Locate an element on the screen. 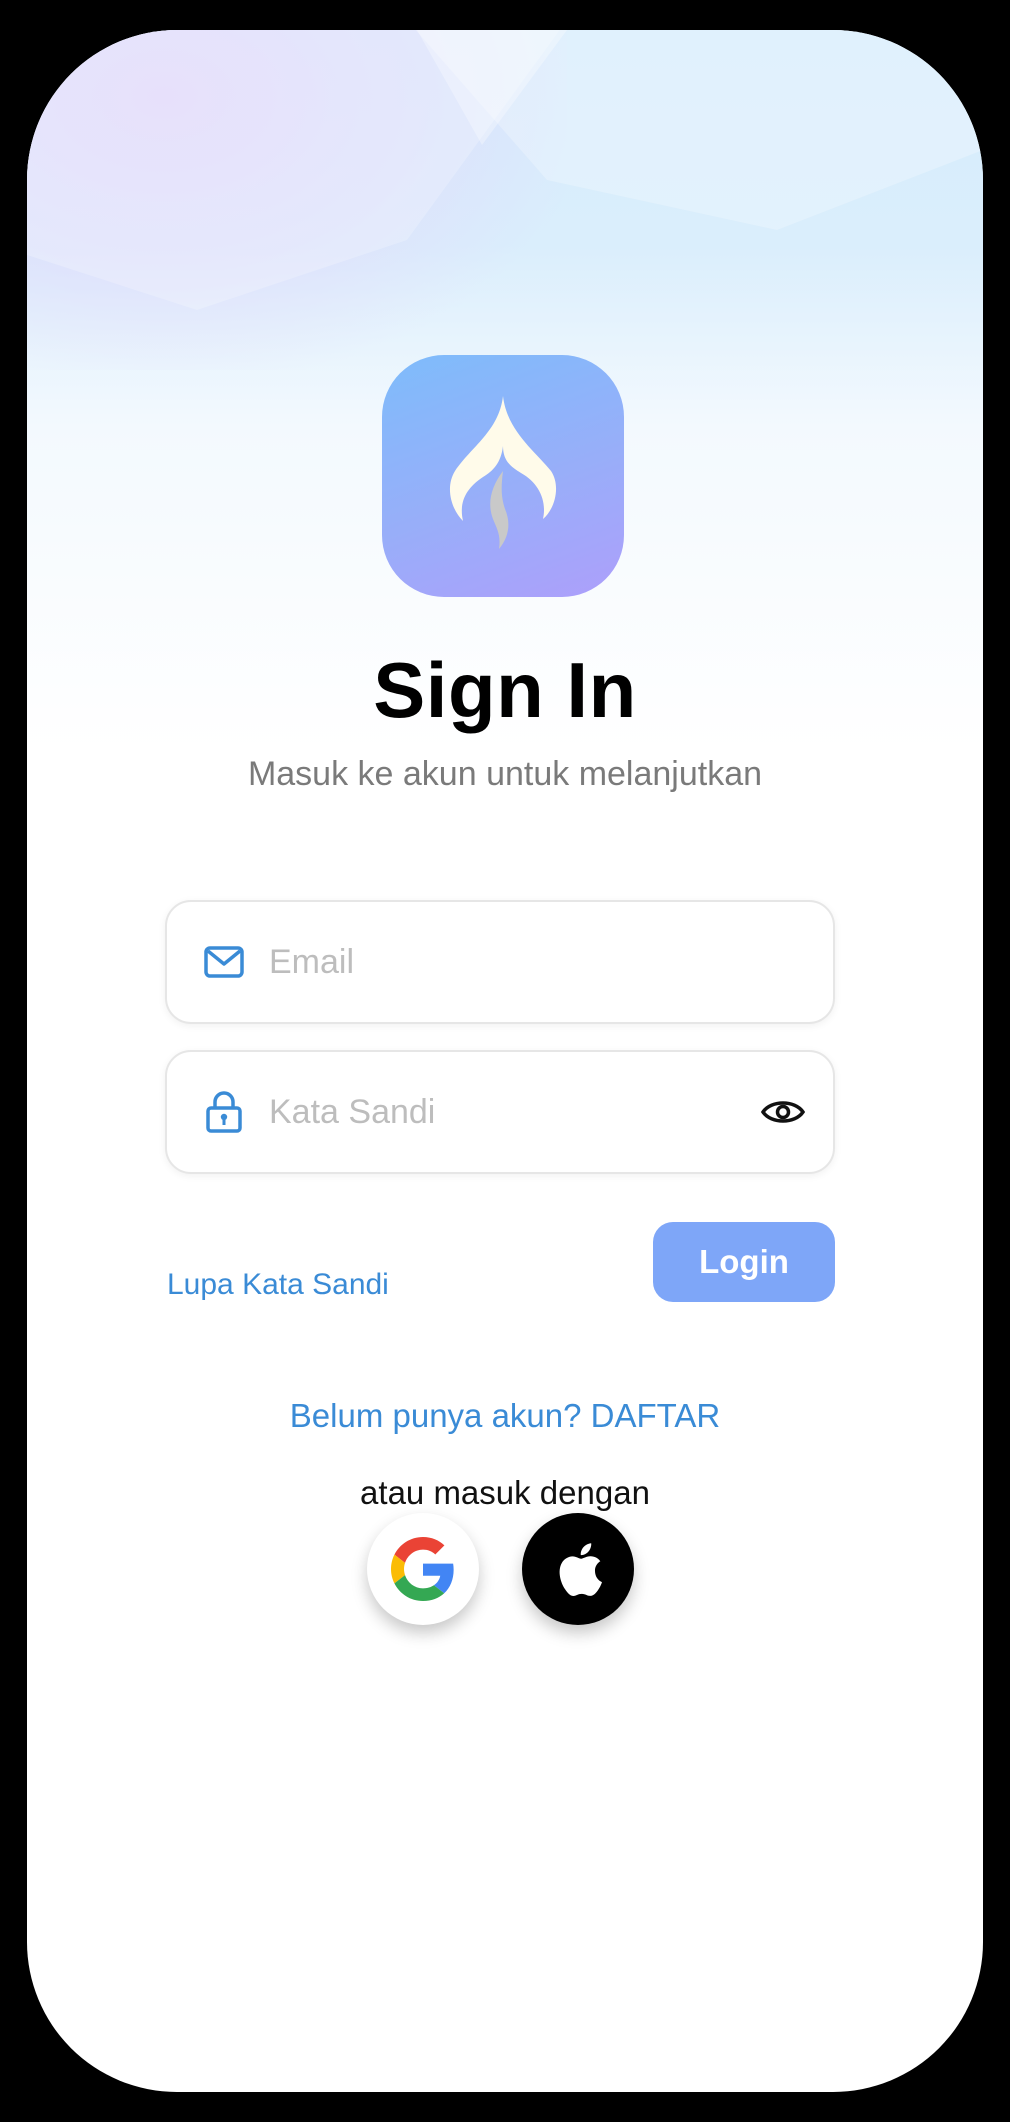 The height and width of the screenshot is (2122, 1010). password-field is located at coordinates (500, 1112).